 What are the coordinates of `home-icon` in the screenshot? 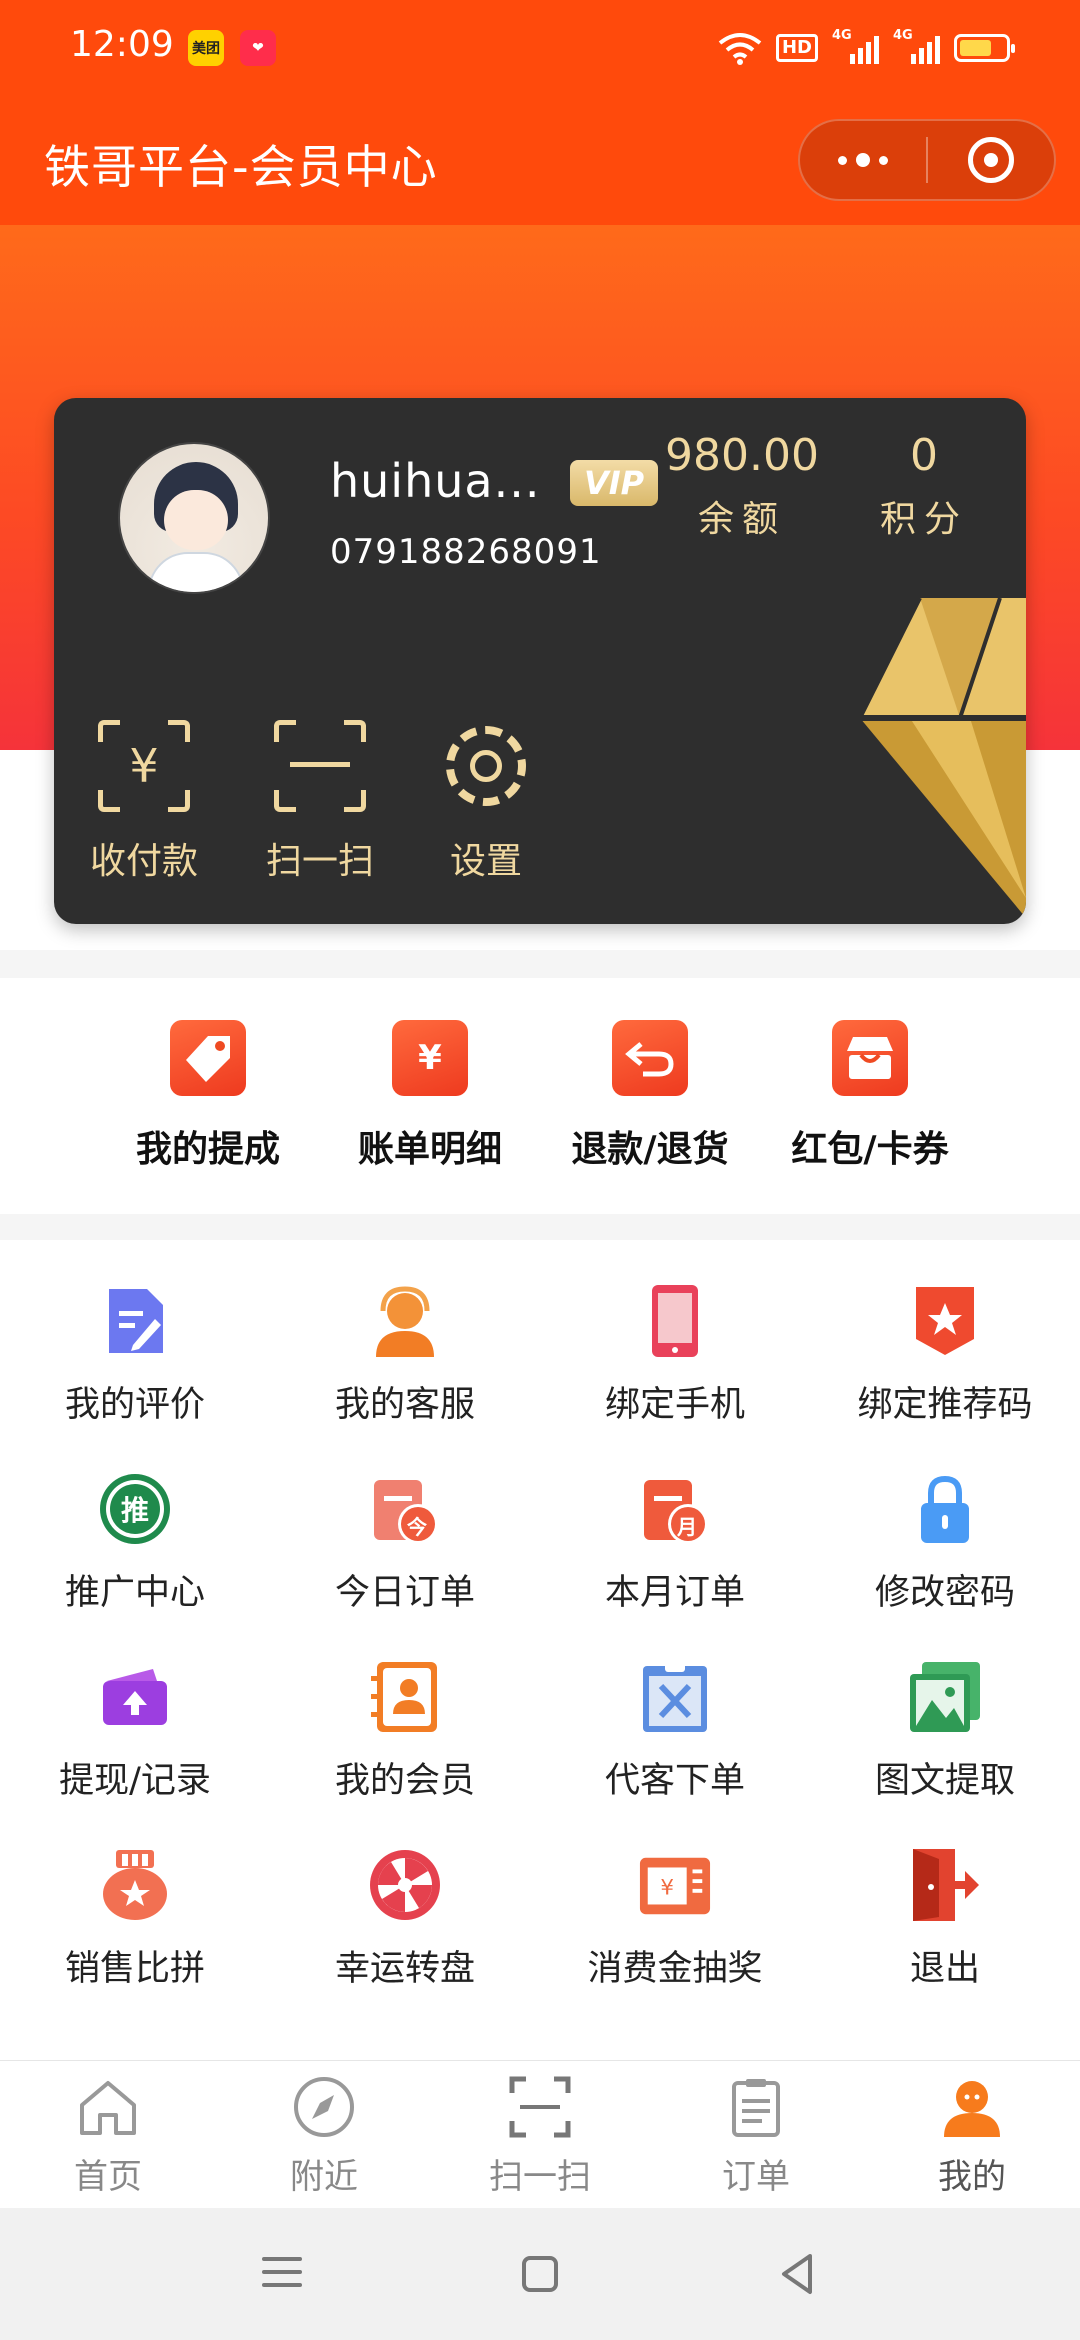 It's located at (108, 2107).